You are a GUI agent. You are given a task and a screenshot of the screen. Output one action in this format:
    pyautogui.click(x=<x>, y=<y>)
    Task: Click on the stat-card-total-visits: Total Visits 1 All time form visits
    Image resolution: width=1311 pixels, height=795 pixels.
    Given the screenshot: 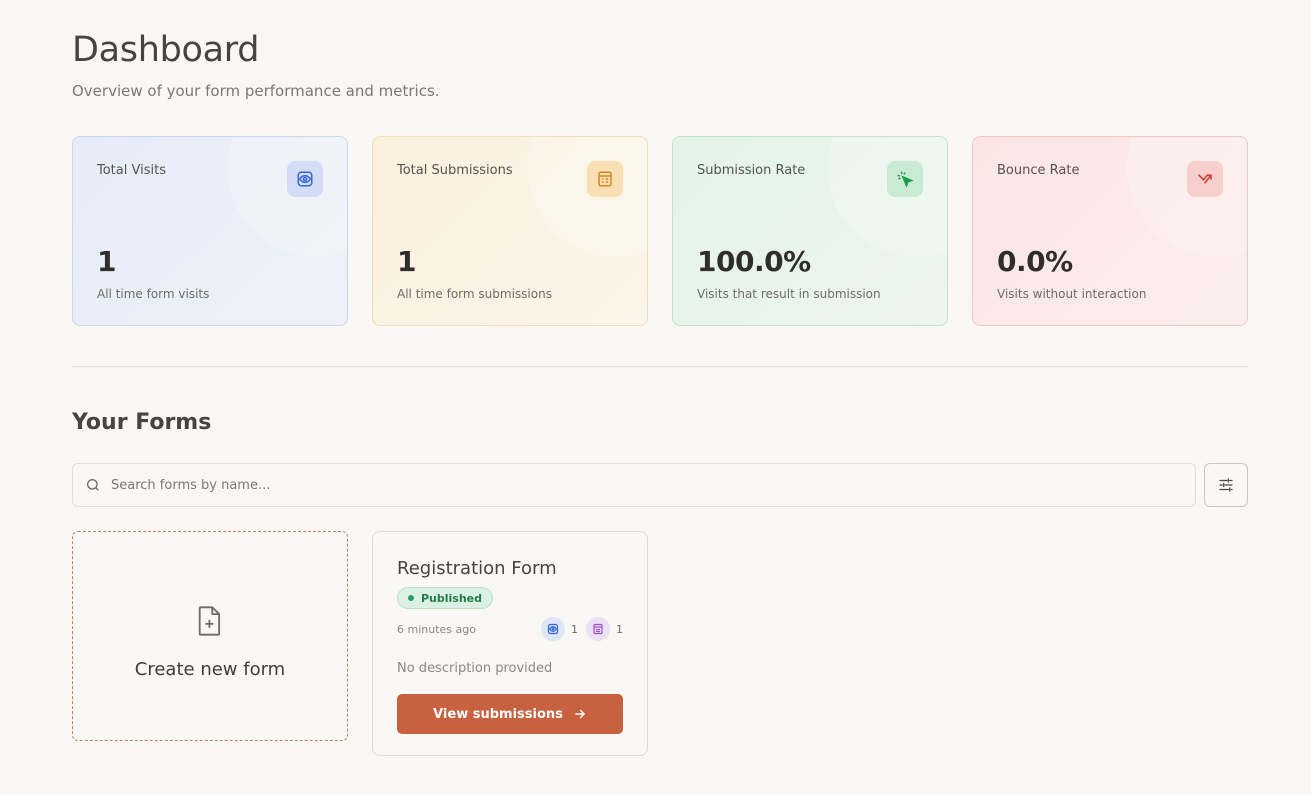 What is the action you would take?
    pyautogui.click(x=210, y=231)
    